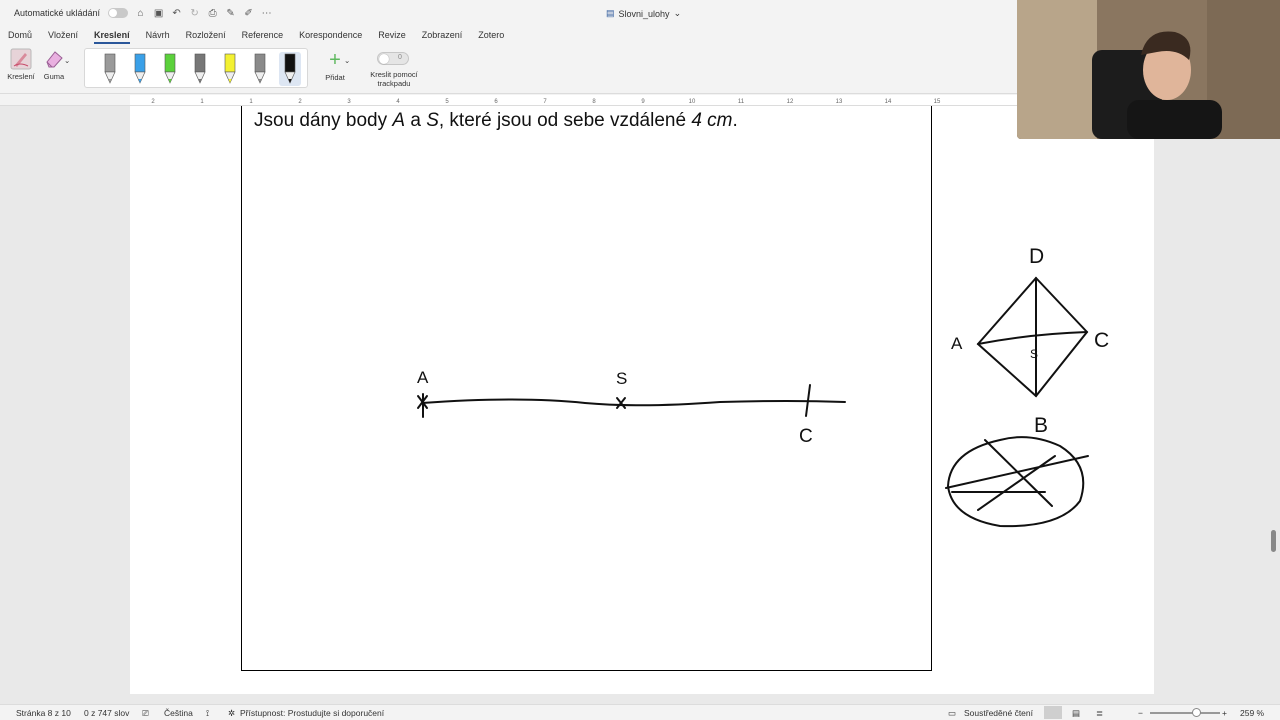  Describe the element at coordinates (952, 713) in the screenshot. I see `focus-icon: ▭` at that location.